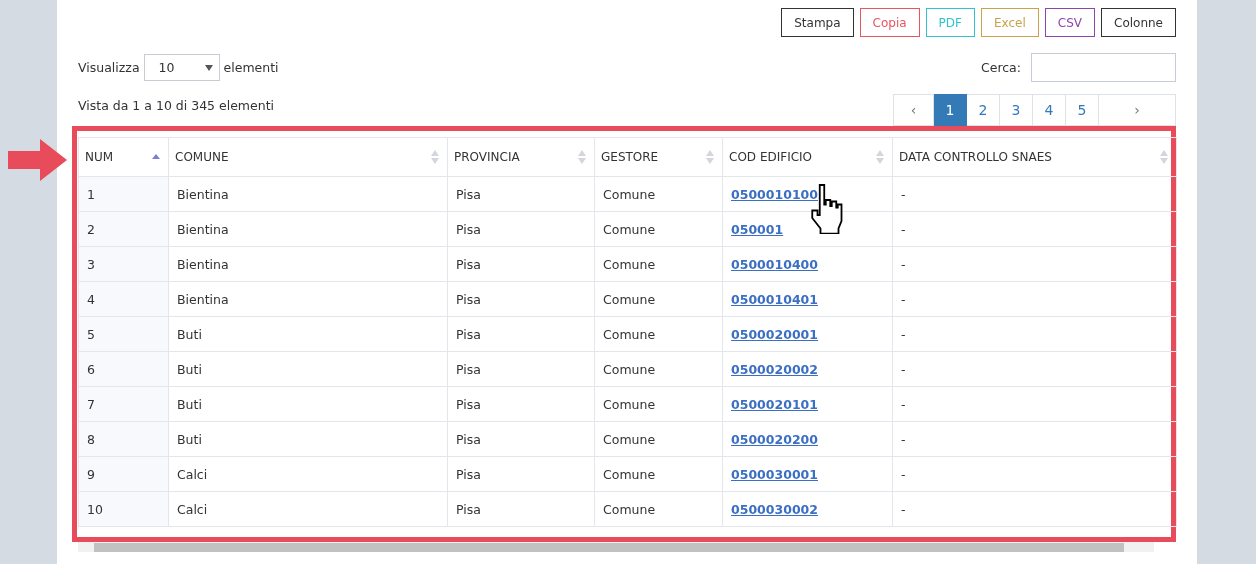  What do you see at coordinates (521, 157) in the screenshot?
I see `column-header: PROVINCIA` at bounding box center [521, 157].